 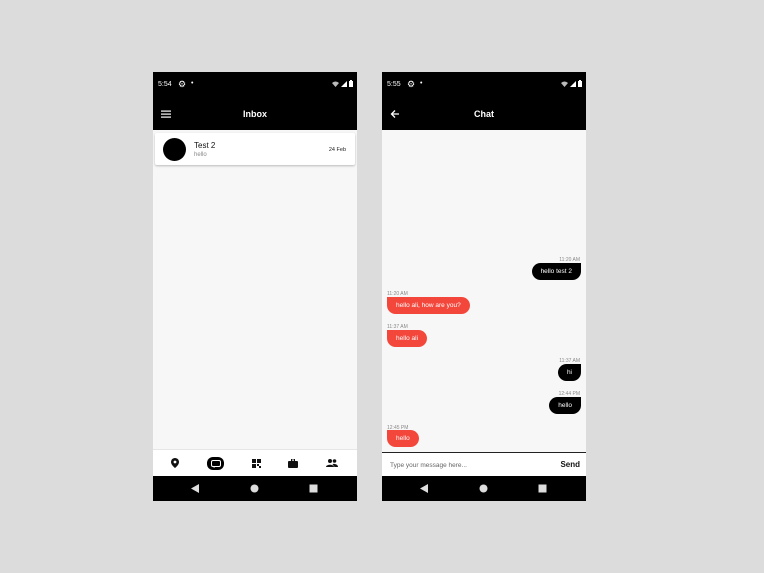 I want to click on message-bubble-incoming: hello ali, how are you?, so click(x=428, y=305).